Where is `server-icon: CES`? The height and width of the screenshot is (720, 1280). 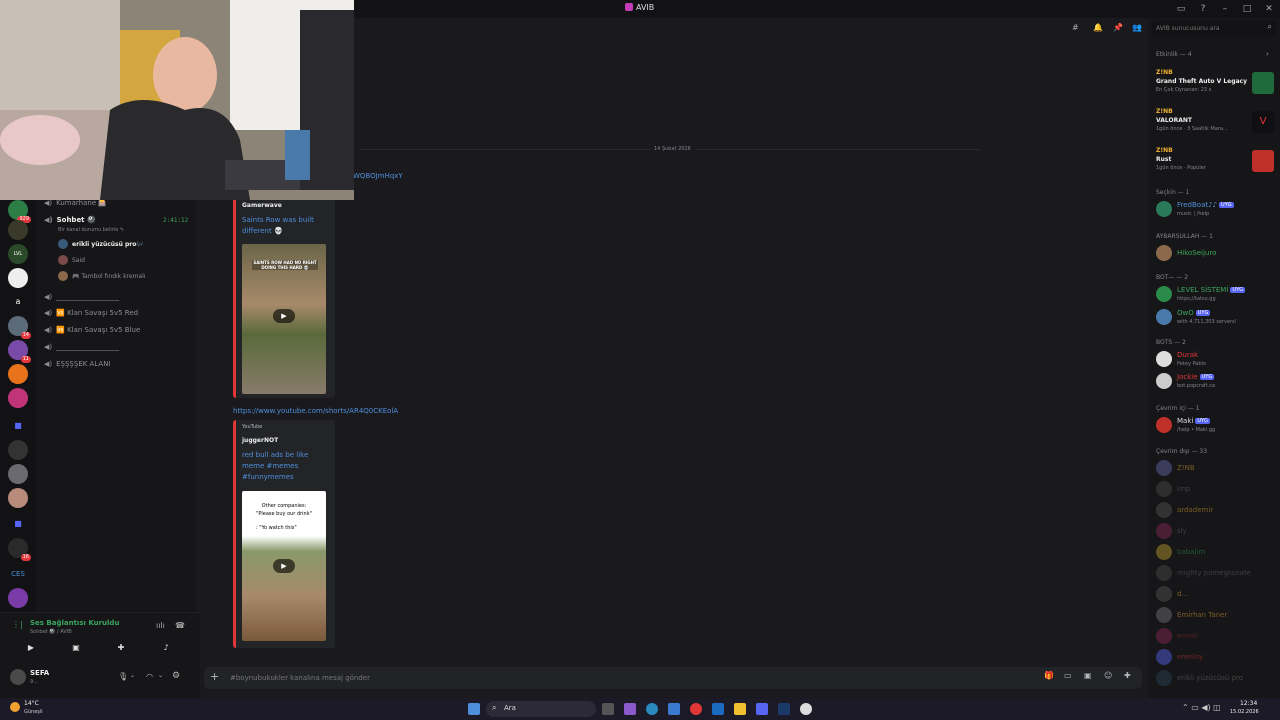
server-icon: CES is located at coordinates (18, 574).